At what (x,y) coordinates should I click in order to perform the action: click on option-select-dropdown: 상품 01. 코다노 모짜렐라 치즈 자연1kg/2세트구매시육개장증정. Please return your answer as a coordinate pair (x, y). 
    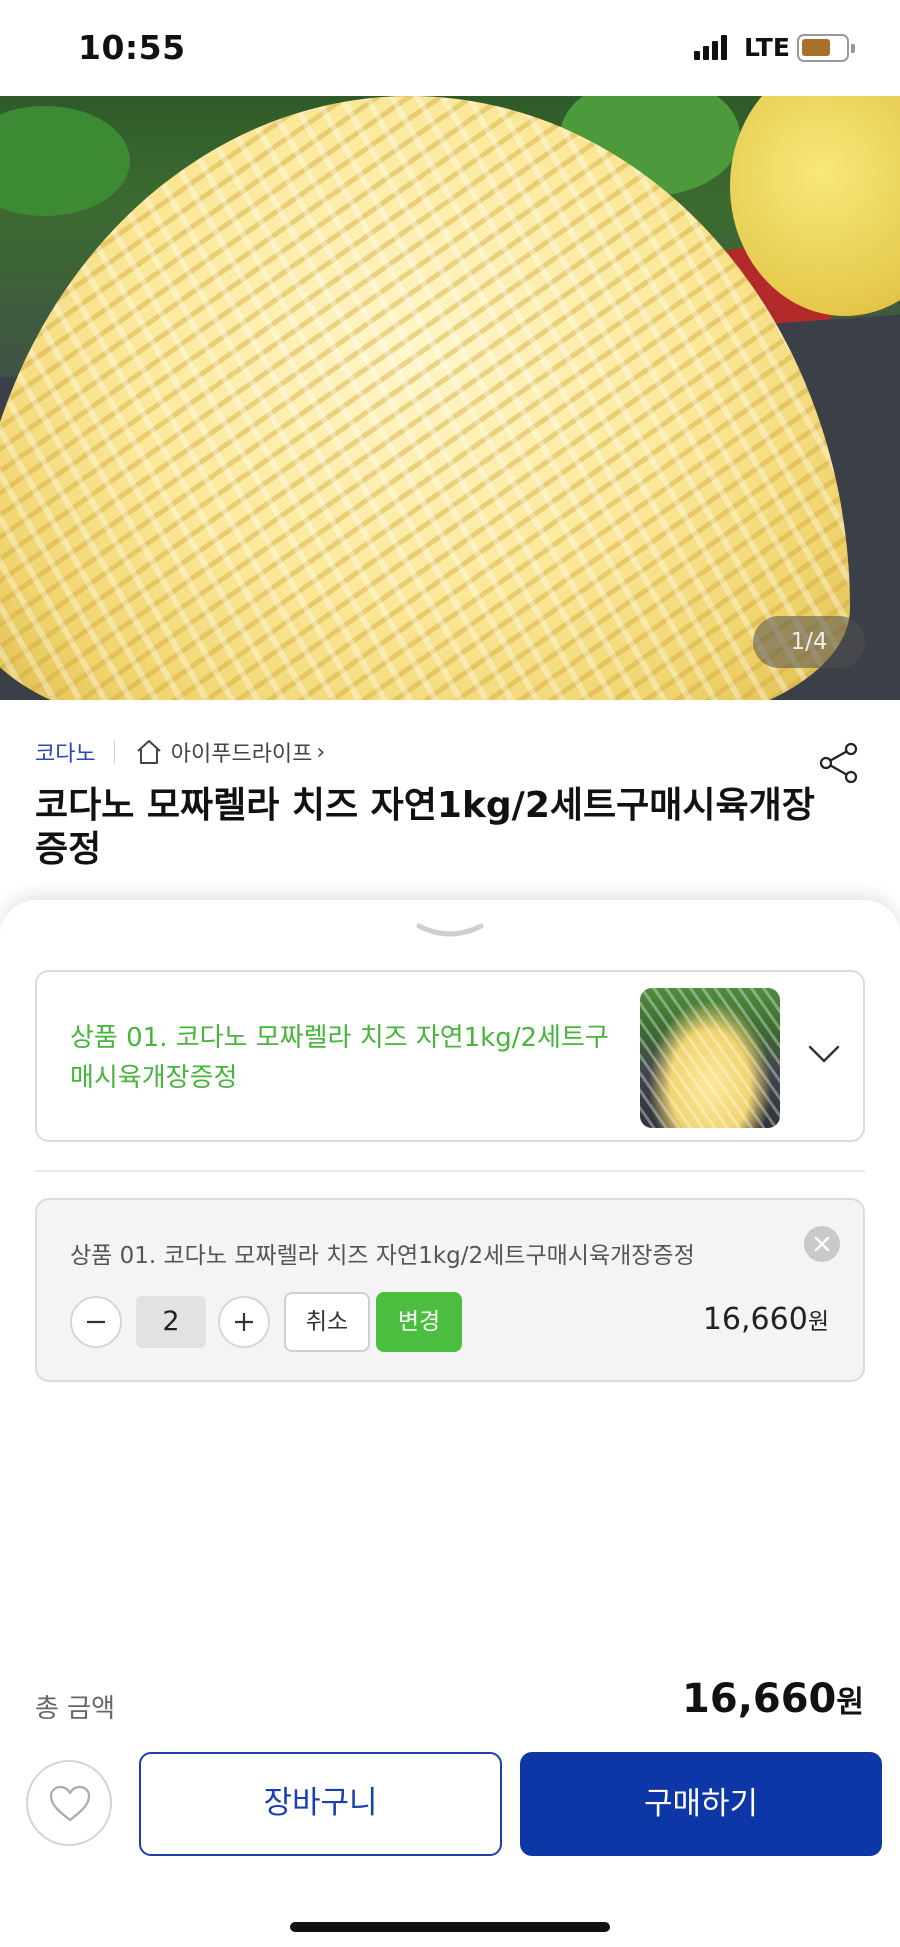
    Looking at the image, I should click on (450, 1056).